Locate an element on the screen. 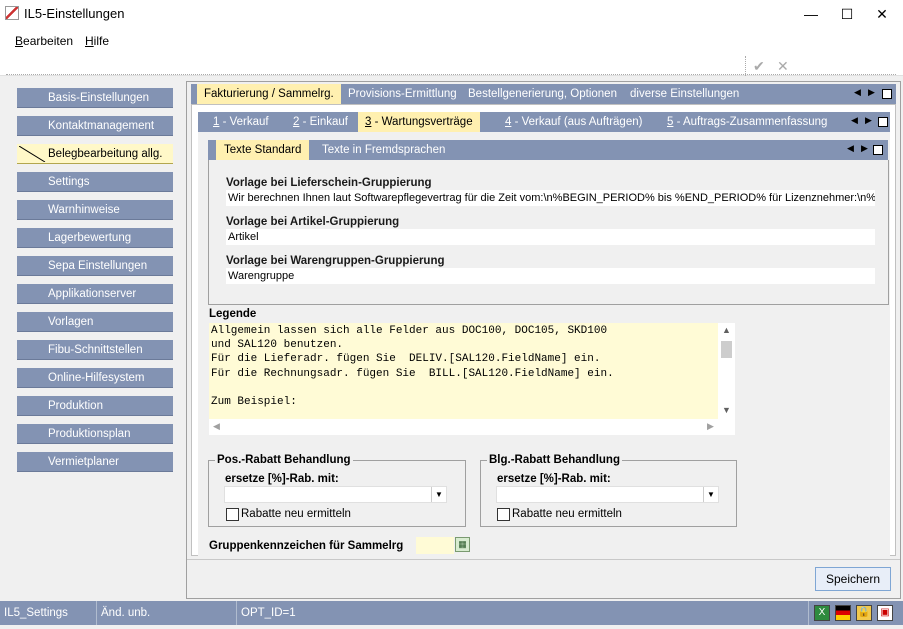 Image resolution: width=903 pixels, height=629 pixels. scroll-up-icon: ▲ is located at coordinates (726, 330).